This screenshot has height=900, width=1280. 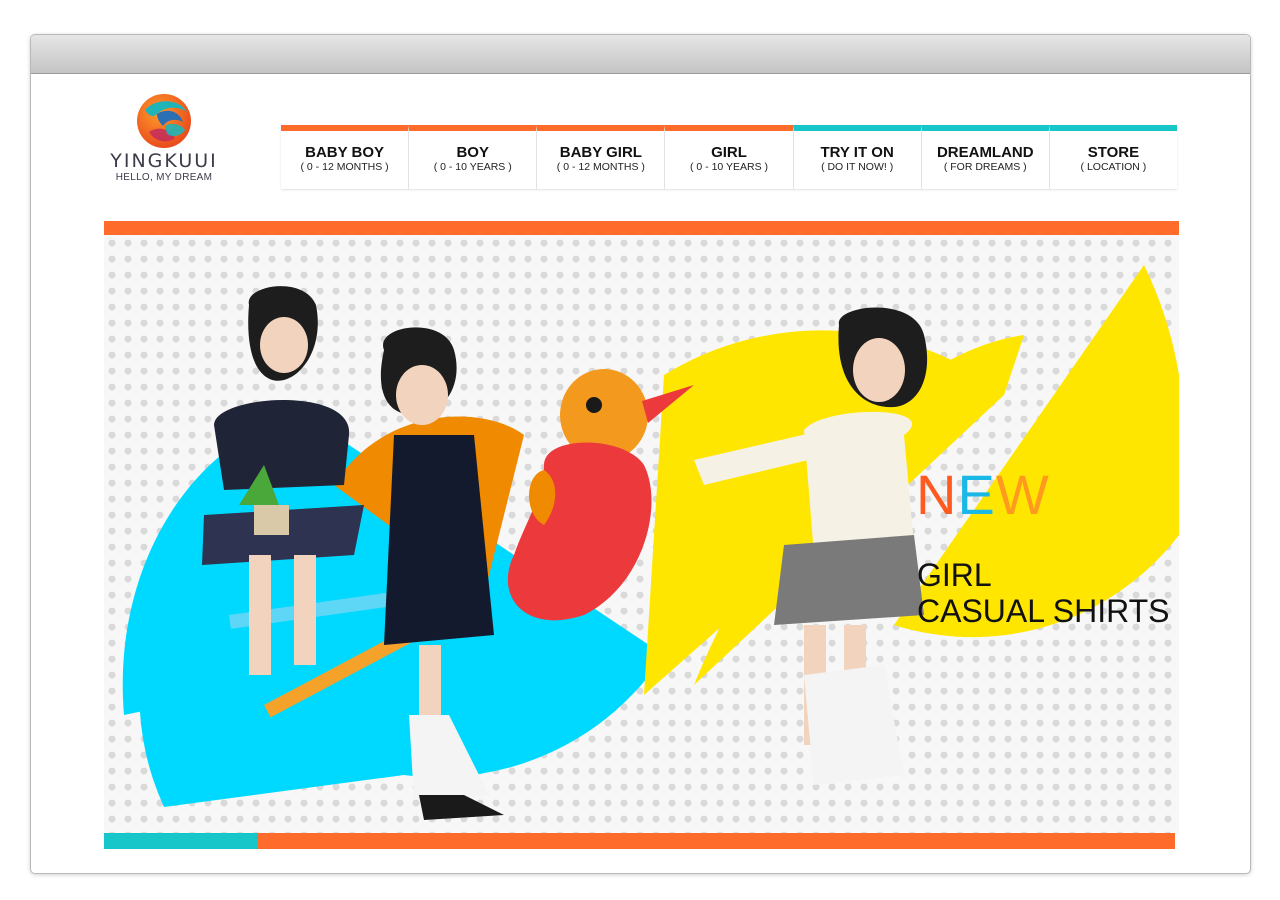 I want to click on nav-title: STORE, so click(x=1113, y=152).